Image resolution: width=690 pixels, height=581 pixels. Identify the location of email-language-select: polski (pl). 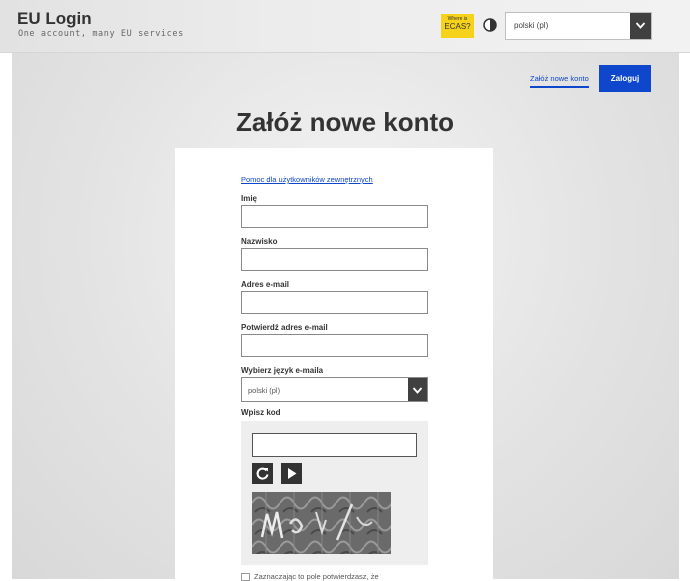
(334, 389).